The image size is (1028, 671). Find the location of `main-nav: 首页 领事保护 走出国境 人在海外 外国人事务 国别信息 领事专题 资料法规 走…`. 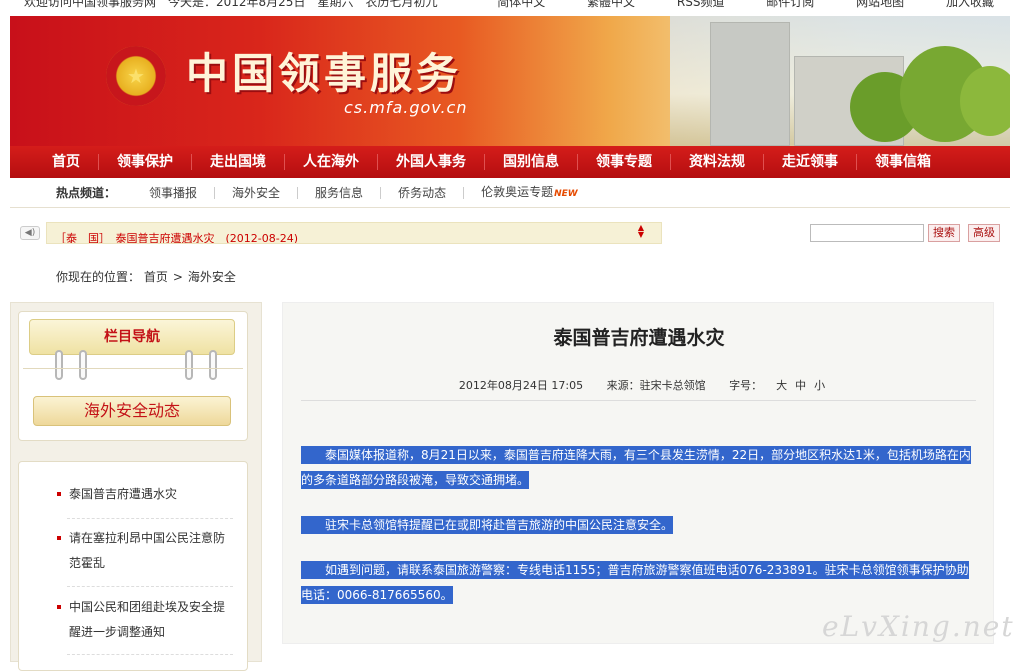

main-nav: 首页 领事保护 走出国境 人在海外 外国人事务 国别信息 领事专题 资料法规 走… is located at coordinates (510, 162).